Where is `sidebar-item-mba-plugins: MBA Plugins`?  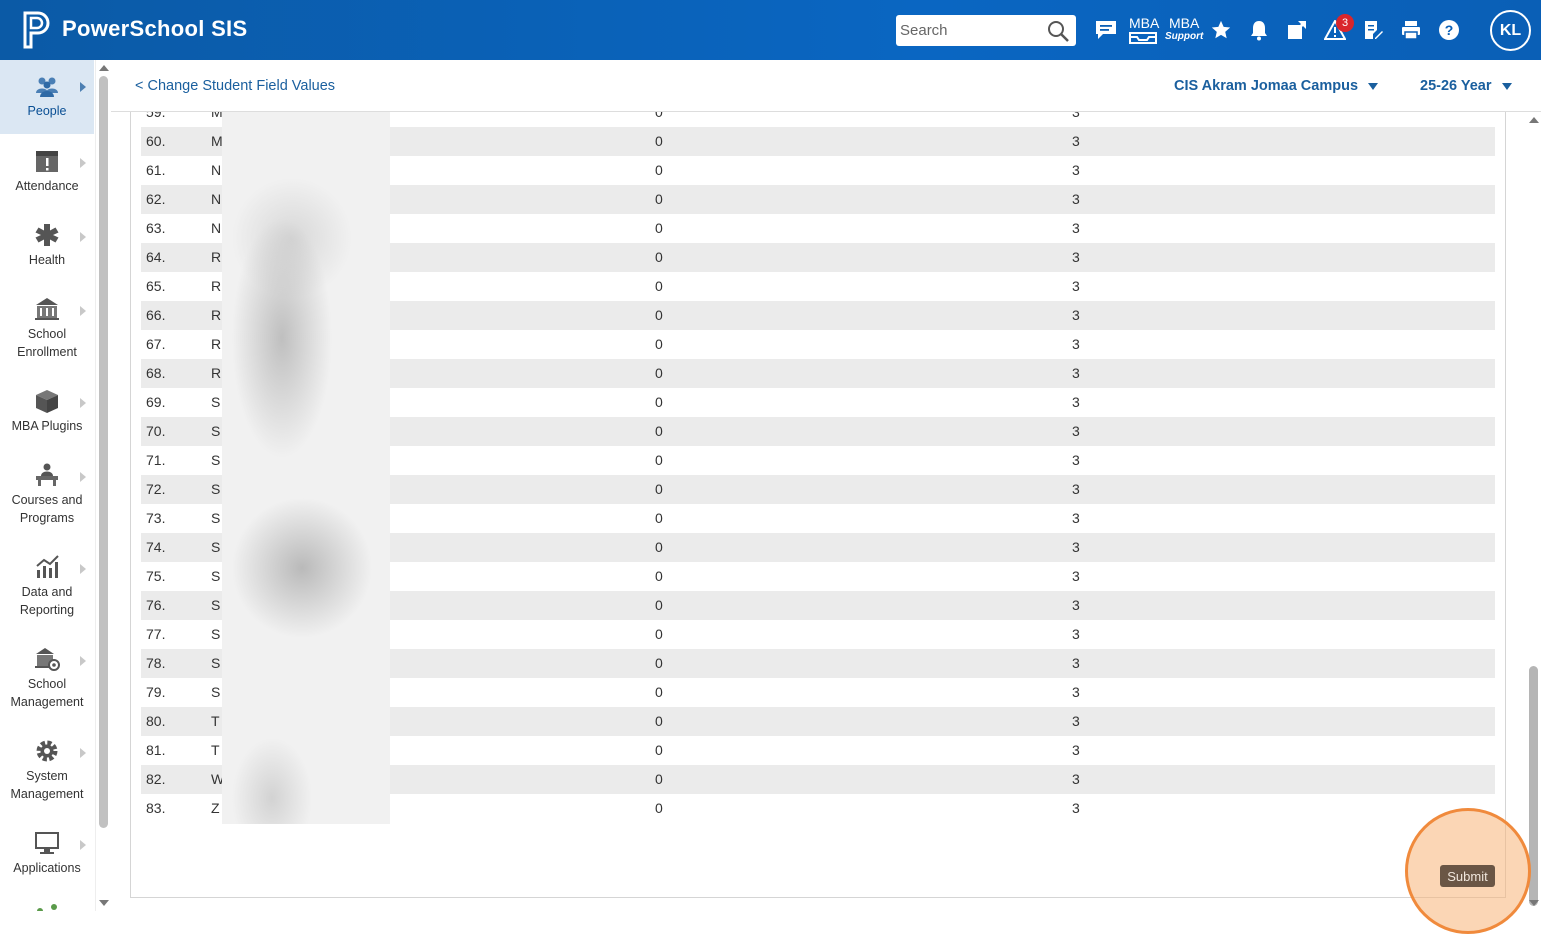
sidebar-item-mba-plugins: MBA Plugins is located at coordinates (47, 411).